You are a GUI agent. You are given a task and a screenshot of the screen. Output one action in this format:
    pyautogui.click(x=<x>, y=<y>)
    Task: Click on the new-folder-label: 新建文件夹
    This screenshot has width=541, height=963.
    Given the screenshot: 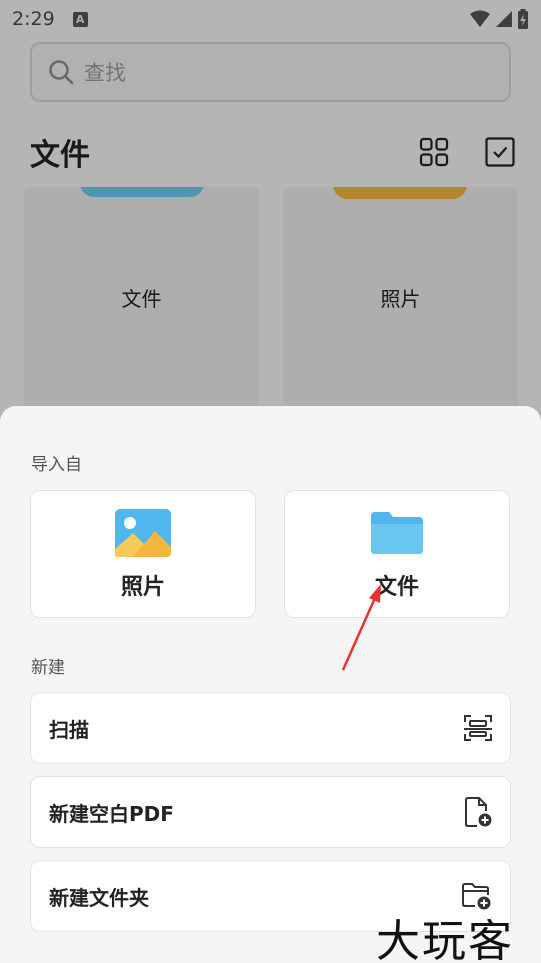 What is the action you would take?
    pyautogui.click(x=99, y=897)
    